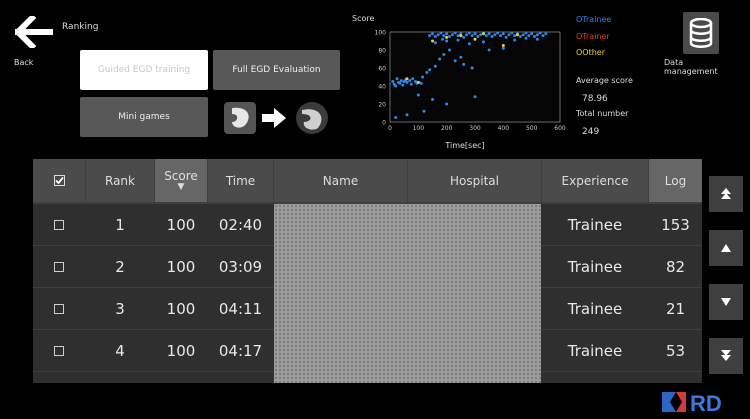  Describe the element at coordinates (464, 145) in the screenshot. I see `x-axis-label: Time[sec]` at that location.